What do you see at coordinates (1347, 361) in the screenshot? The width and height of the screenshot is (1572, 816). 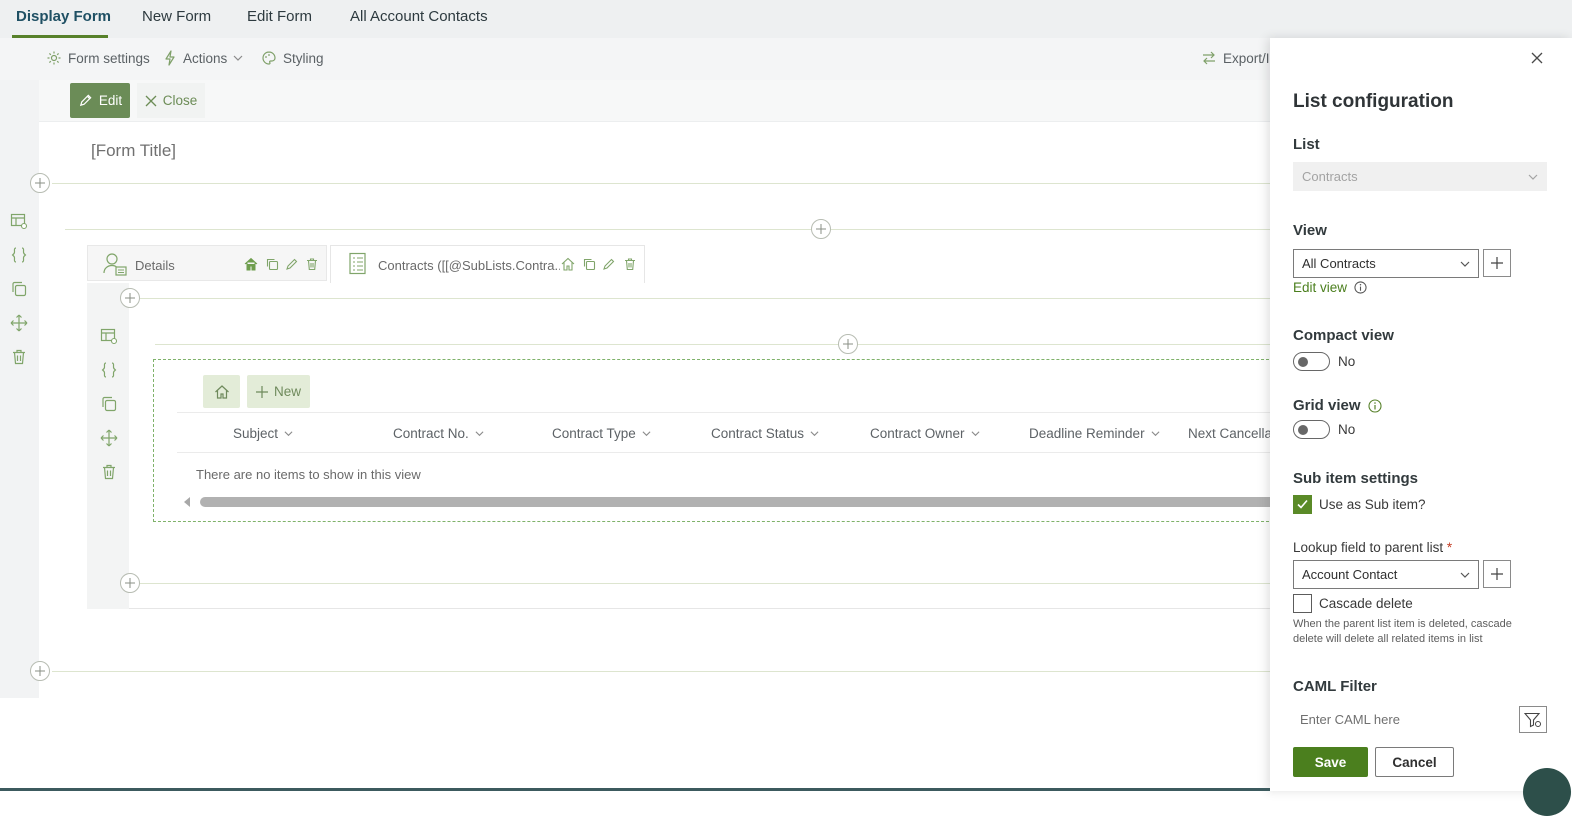 I see `compact-view-value: No` at bounding box center [1347, 361].